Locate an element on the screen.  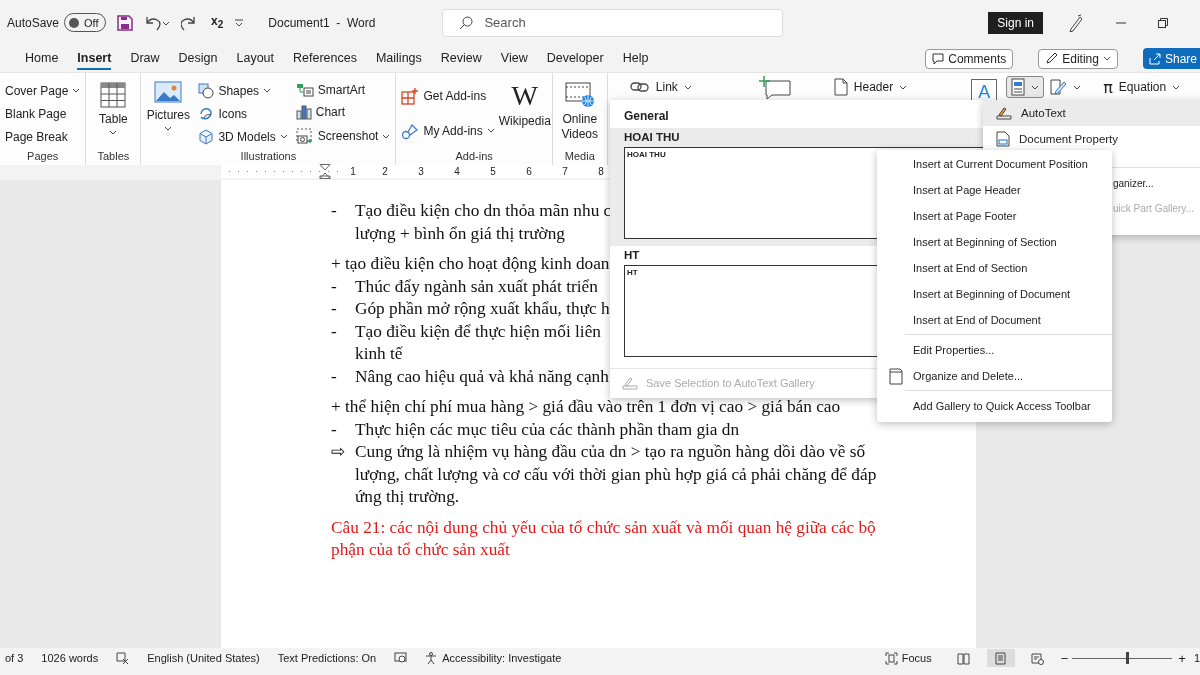
sticker-icon is located at coordinates (206, 113).